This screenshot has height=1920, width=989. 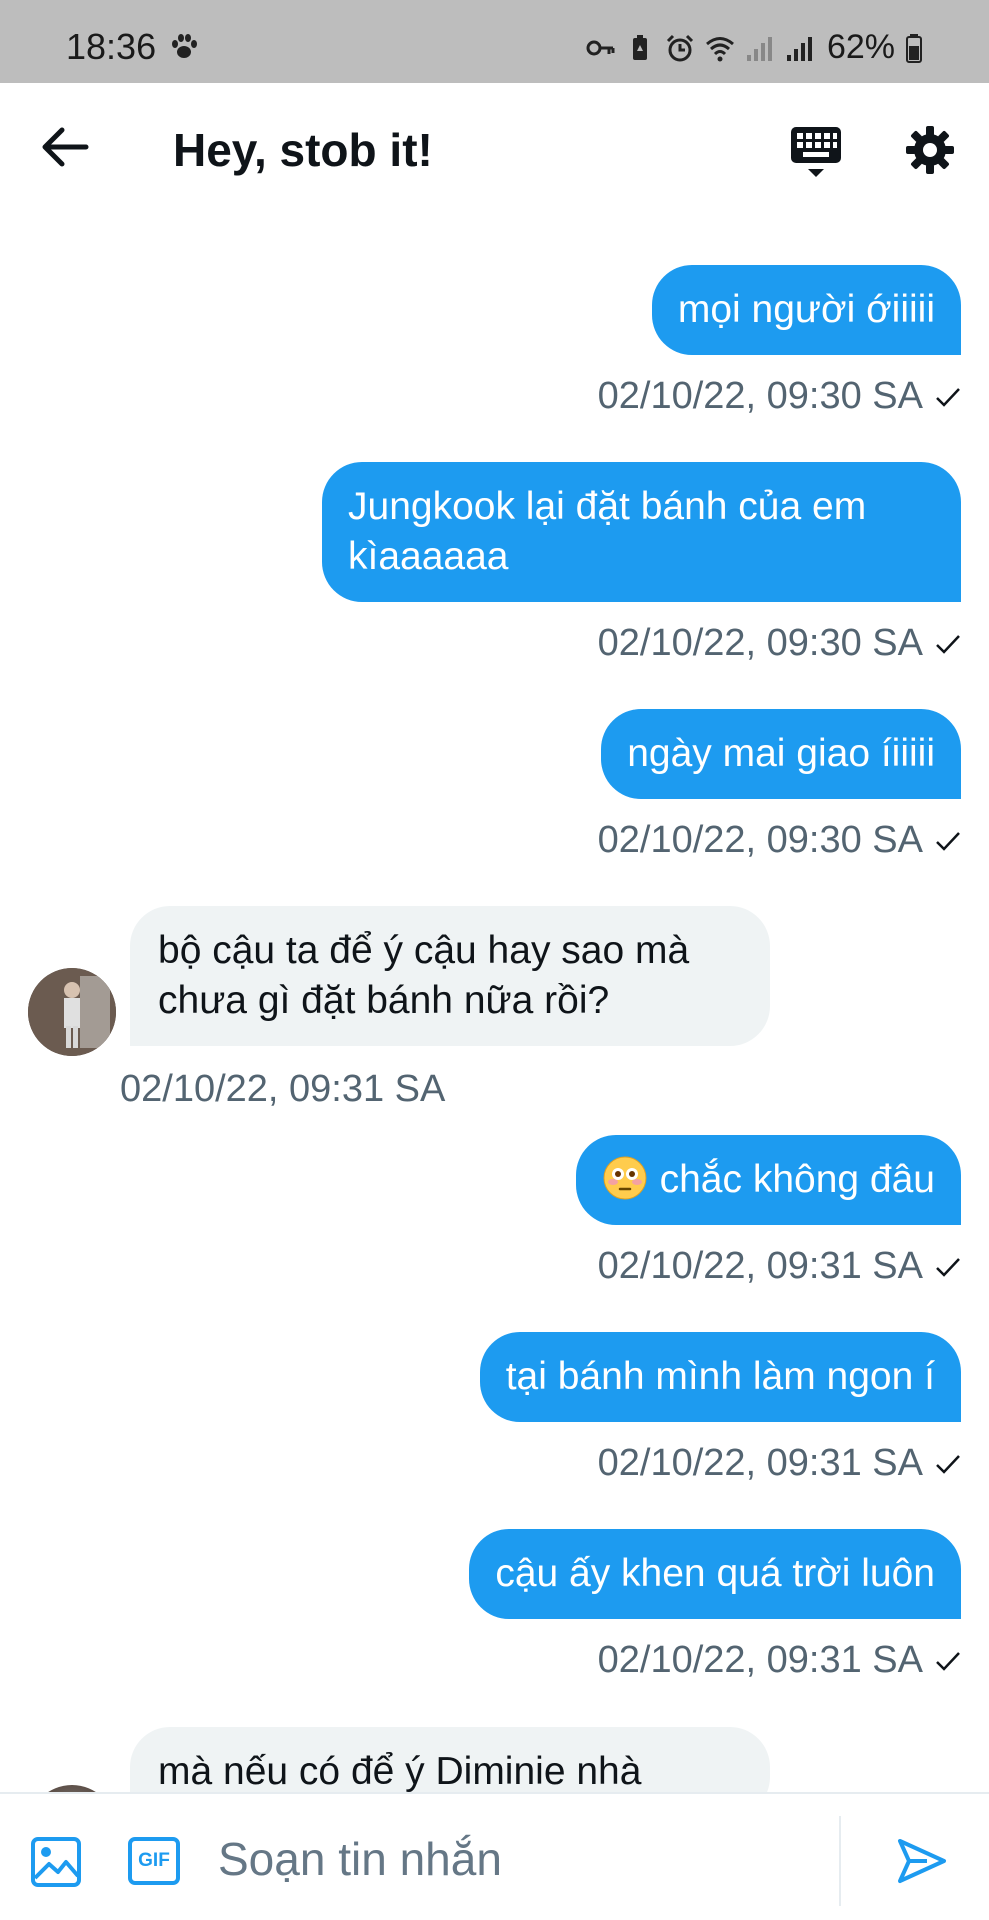 I want to click on image-icon, so click(x=56, y=1862).